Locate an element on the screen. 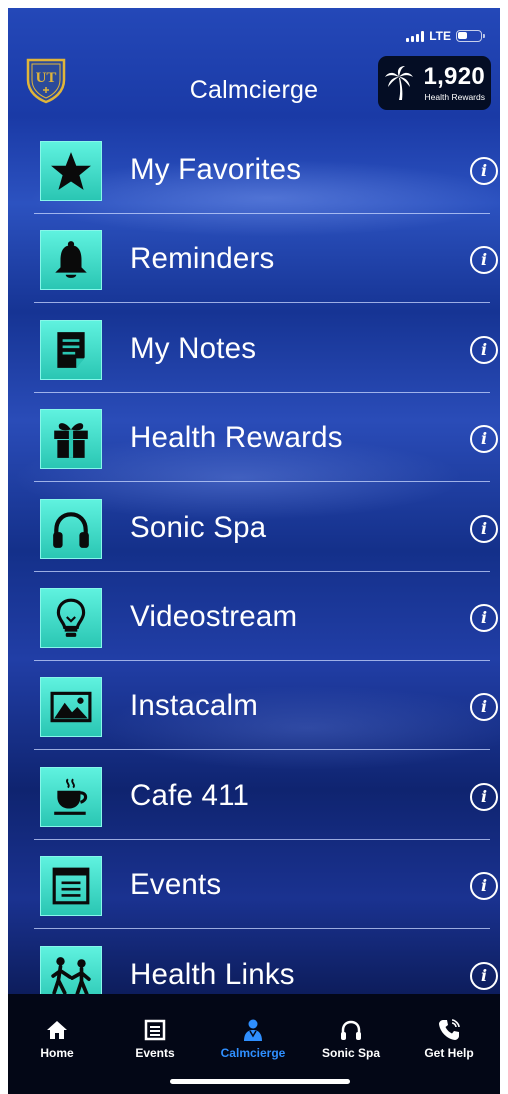  phone-icon is located at coordinates (449, 1029).